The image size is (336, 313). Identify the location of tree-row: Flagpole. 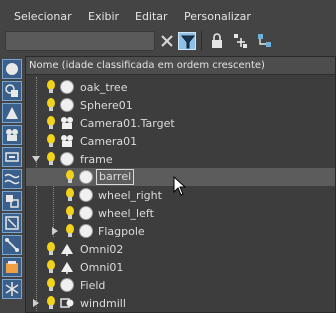
(180, 231).